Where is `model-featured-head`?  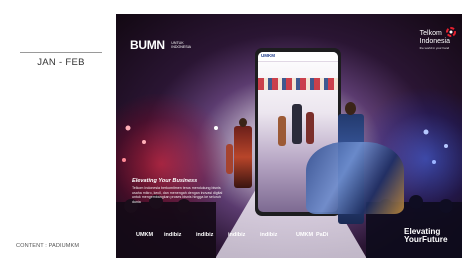 model-featured-head is located at coordinates (350, 108).